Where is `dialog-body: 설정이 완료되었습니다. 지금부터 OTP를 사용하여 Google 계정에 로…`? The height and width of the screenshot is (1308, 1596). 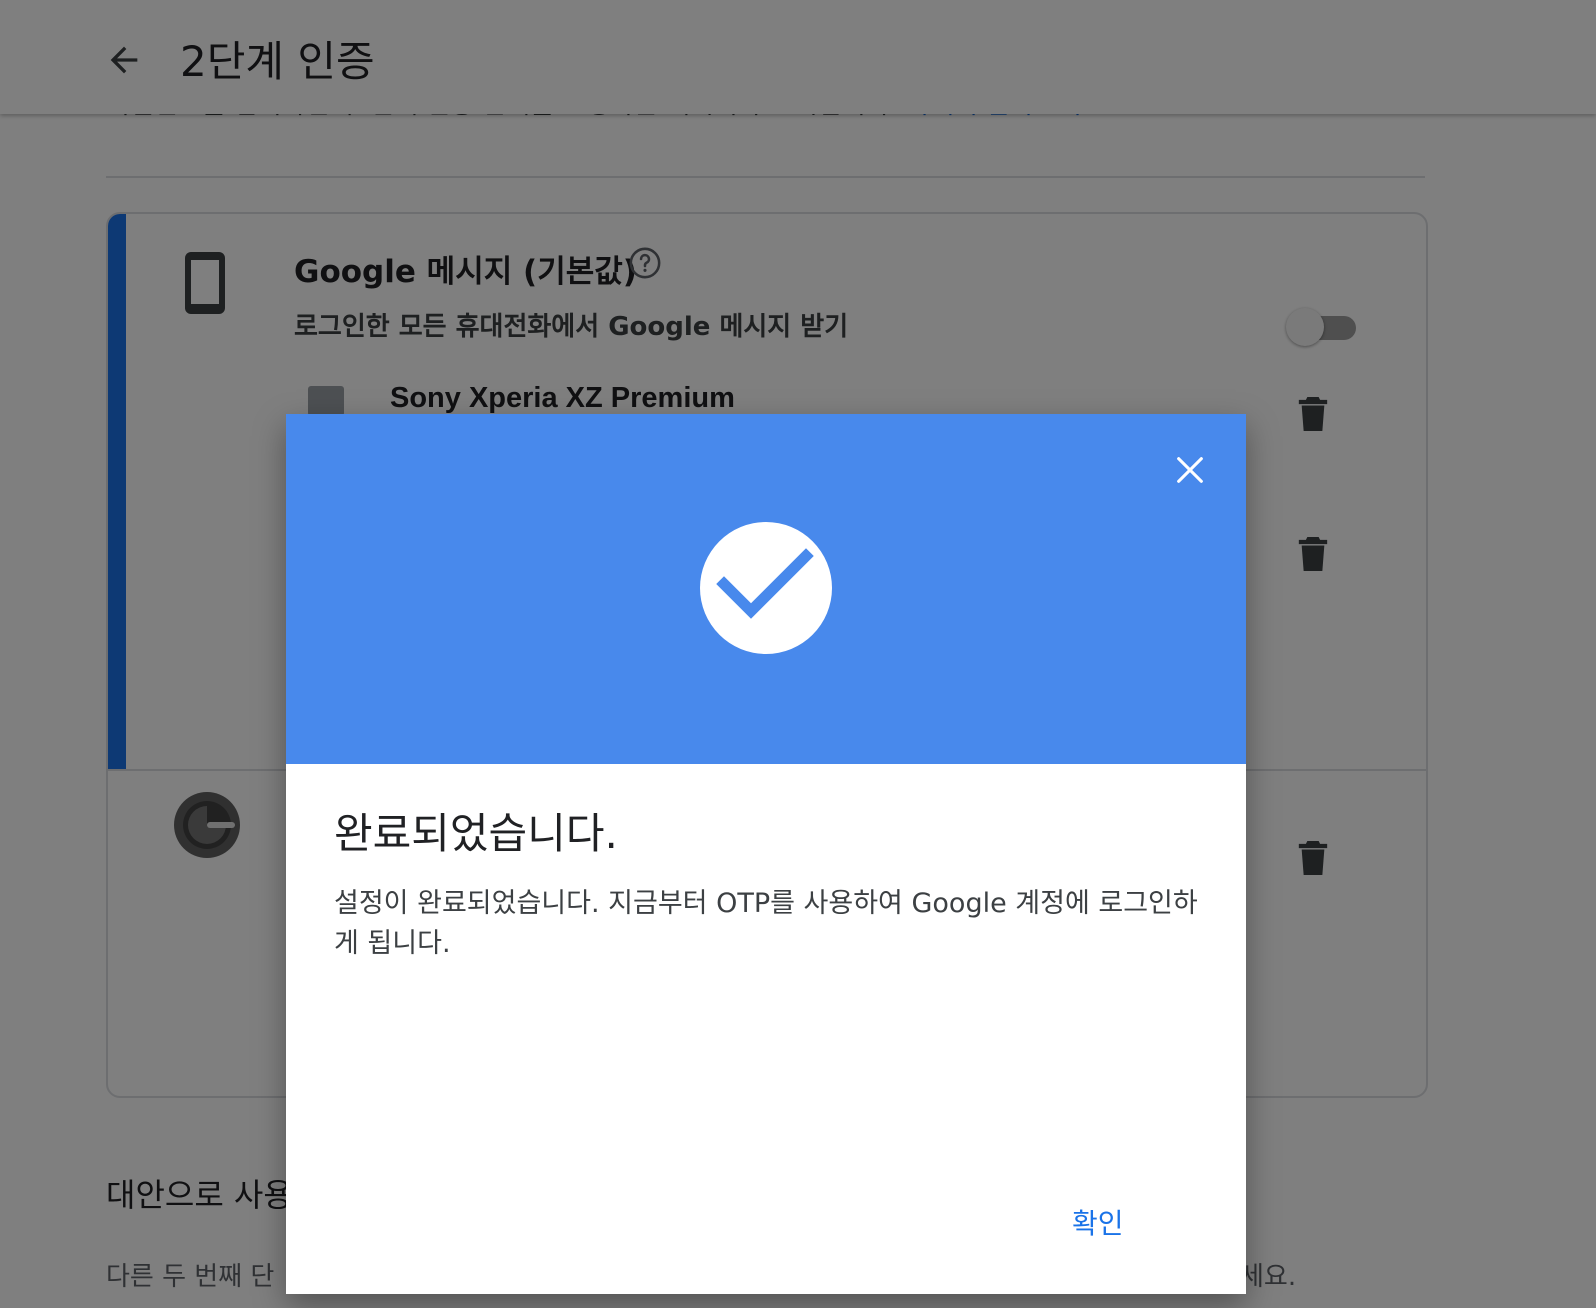 dialog-body: 설정이 완료되었습니다. 지금부터 OTP를 사용하여 Google 계정에 로… is located at coordinates (766, 923).